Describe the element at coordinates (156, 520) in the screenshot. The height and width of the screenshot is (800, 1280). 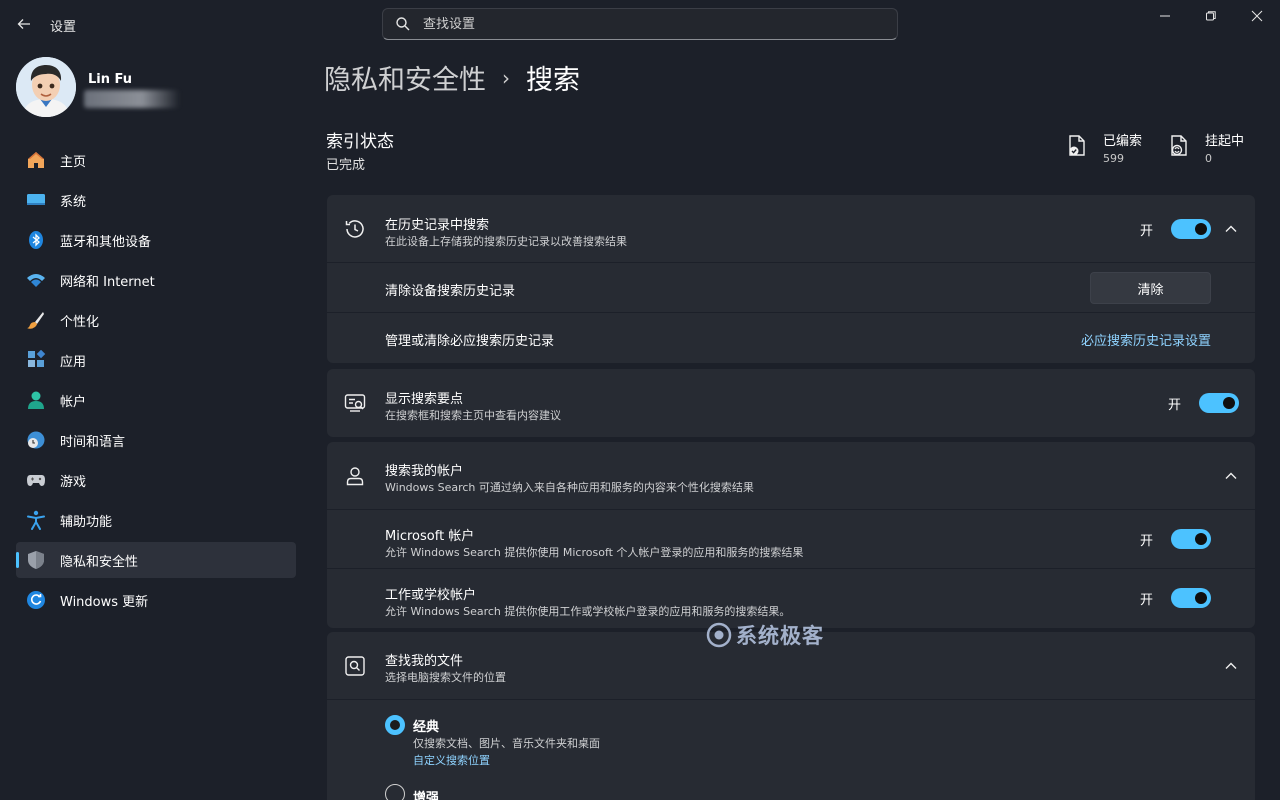
I see `sidebar-item-accessibility: 辅助功能` at that location.